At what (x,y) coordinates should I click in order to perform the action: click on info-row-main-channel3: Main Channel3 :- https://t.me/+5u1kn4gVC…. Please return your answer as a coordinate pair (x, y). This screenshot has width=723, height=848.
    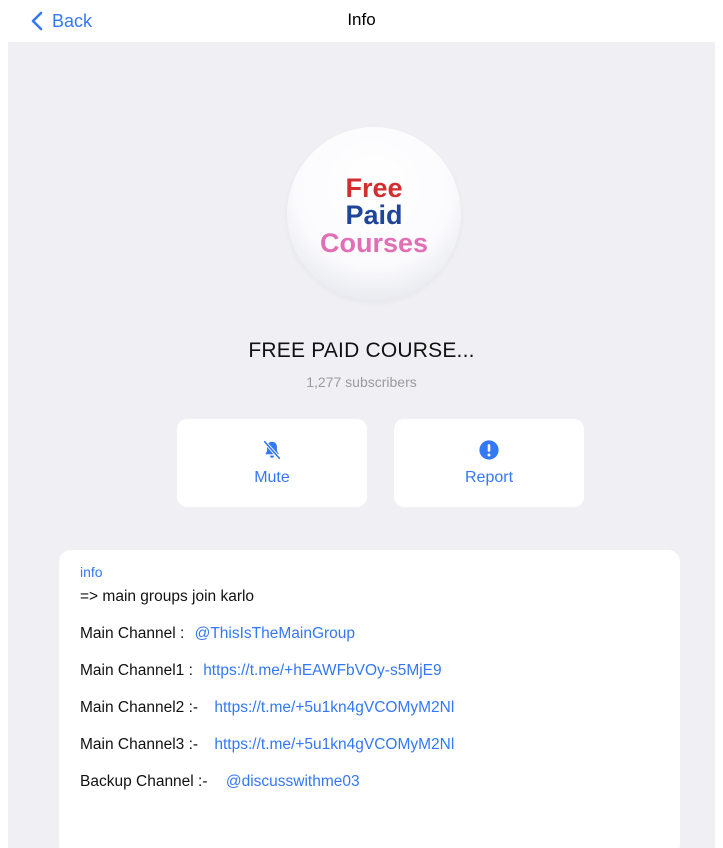
    Looking at the image, I should click on (380, 745).